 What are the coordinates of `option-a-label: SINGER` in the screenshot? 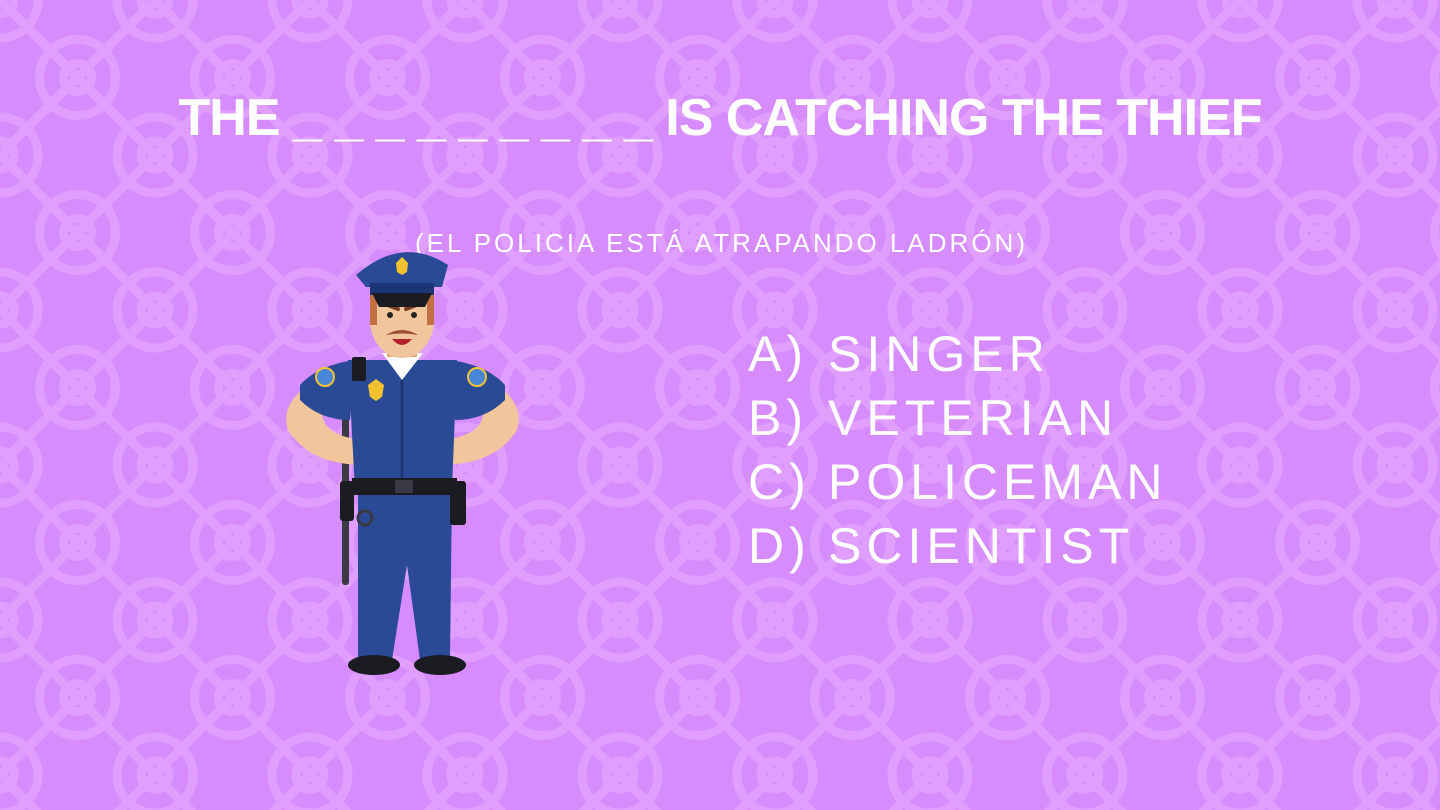 It's located at (939, 354).